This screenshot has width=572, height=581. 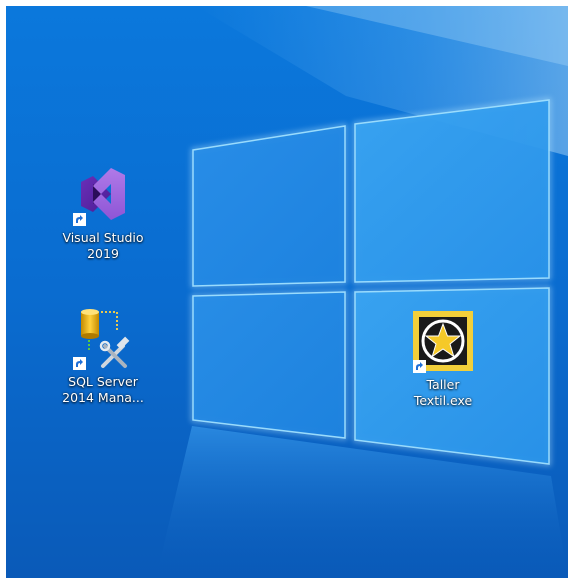 What do you see at coordinates (443, 392) in the screenshot?
I see `desktop-icon-label: Taller Textil.exe` at bounding box center [443, 392].